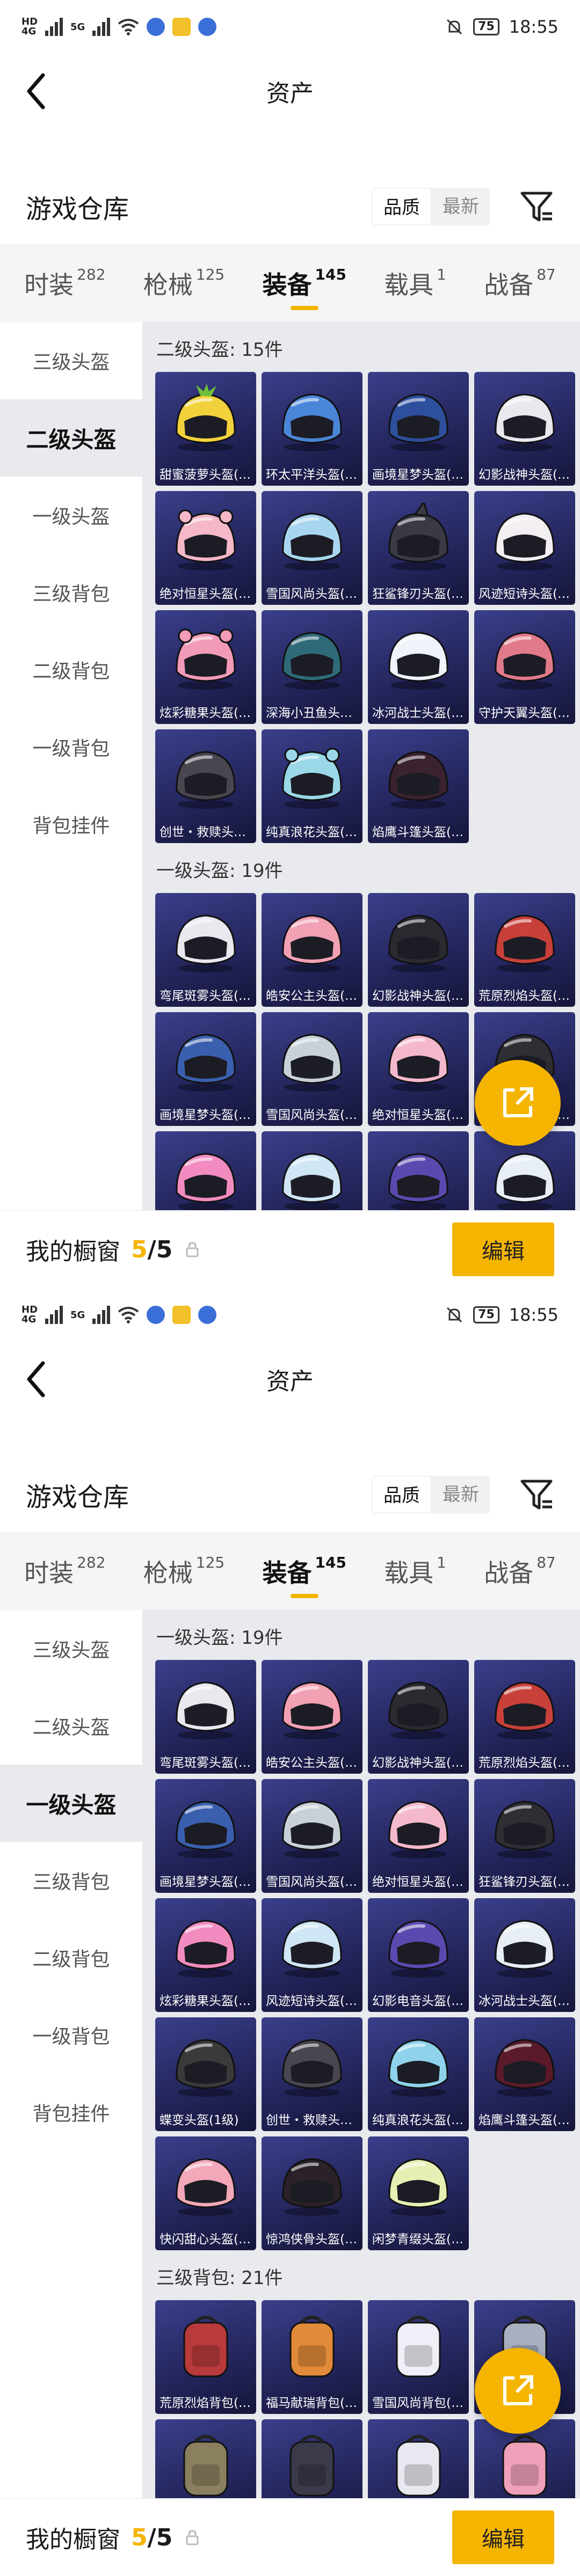 Image resolution: width=580 pixels, height=2576 pixels. I want to click on item-card: 雪国风尚头盔(2级), so click(312, 548).